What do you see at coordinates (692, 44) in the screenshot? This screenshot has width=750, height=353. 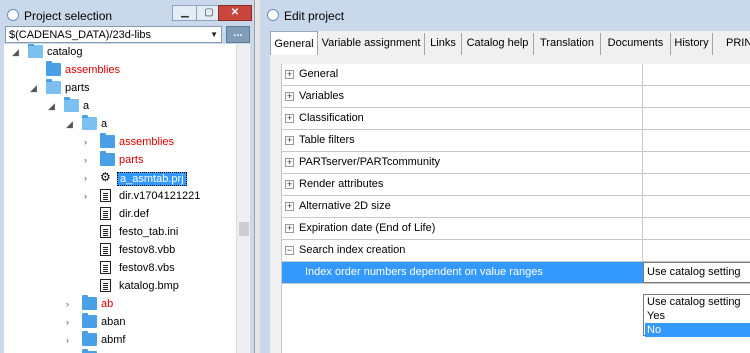 I see `tab-history: History` at bounding box center [692, 44].